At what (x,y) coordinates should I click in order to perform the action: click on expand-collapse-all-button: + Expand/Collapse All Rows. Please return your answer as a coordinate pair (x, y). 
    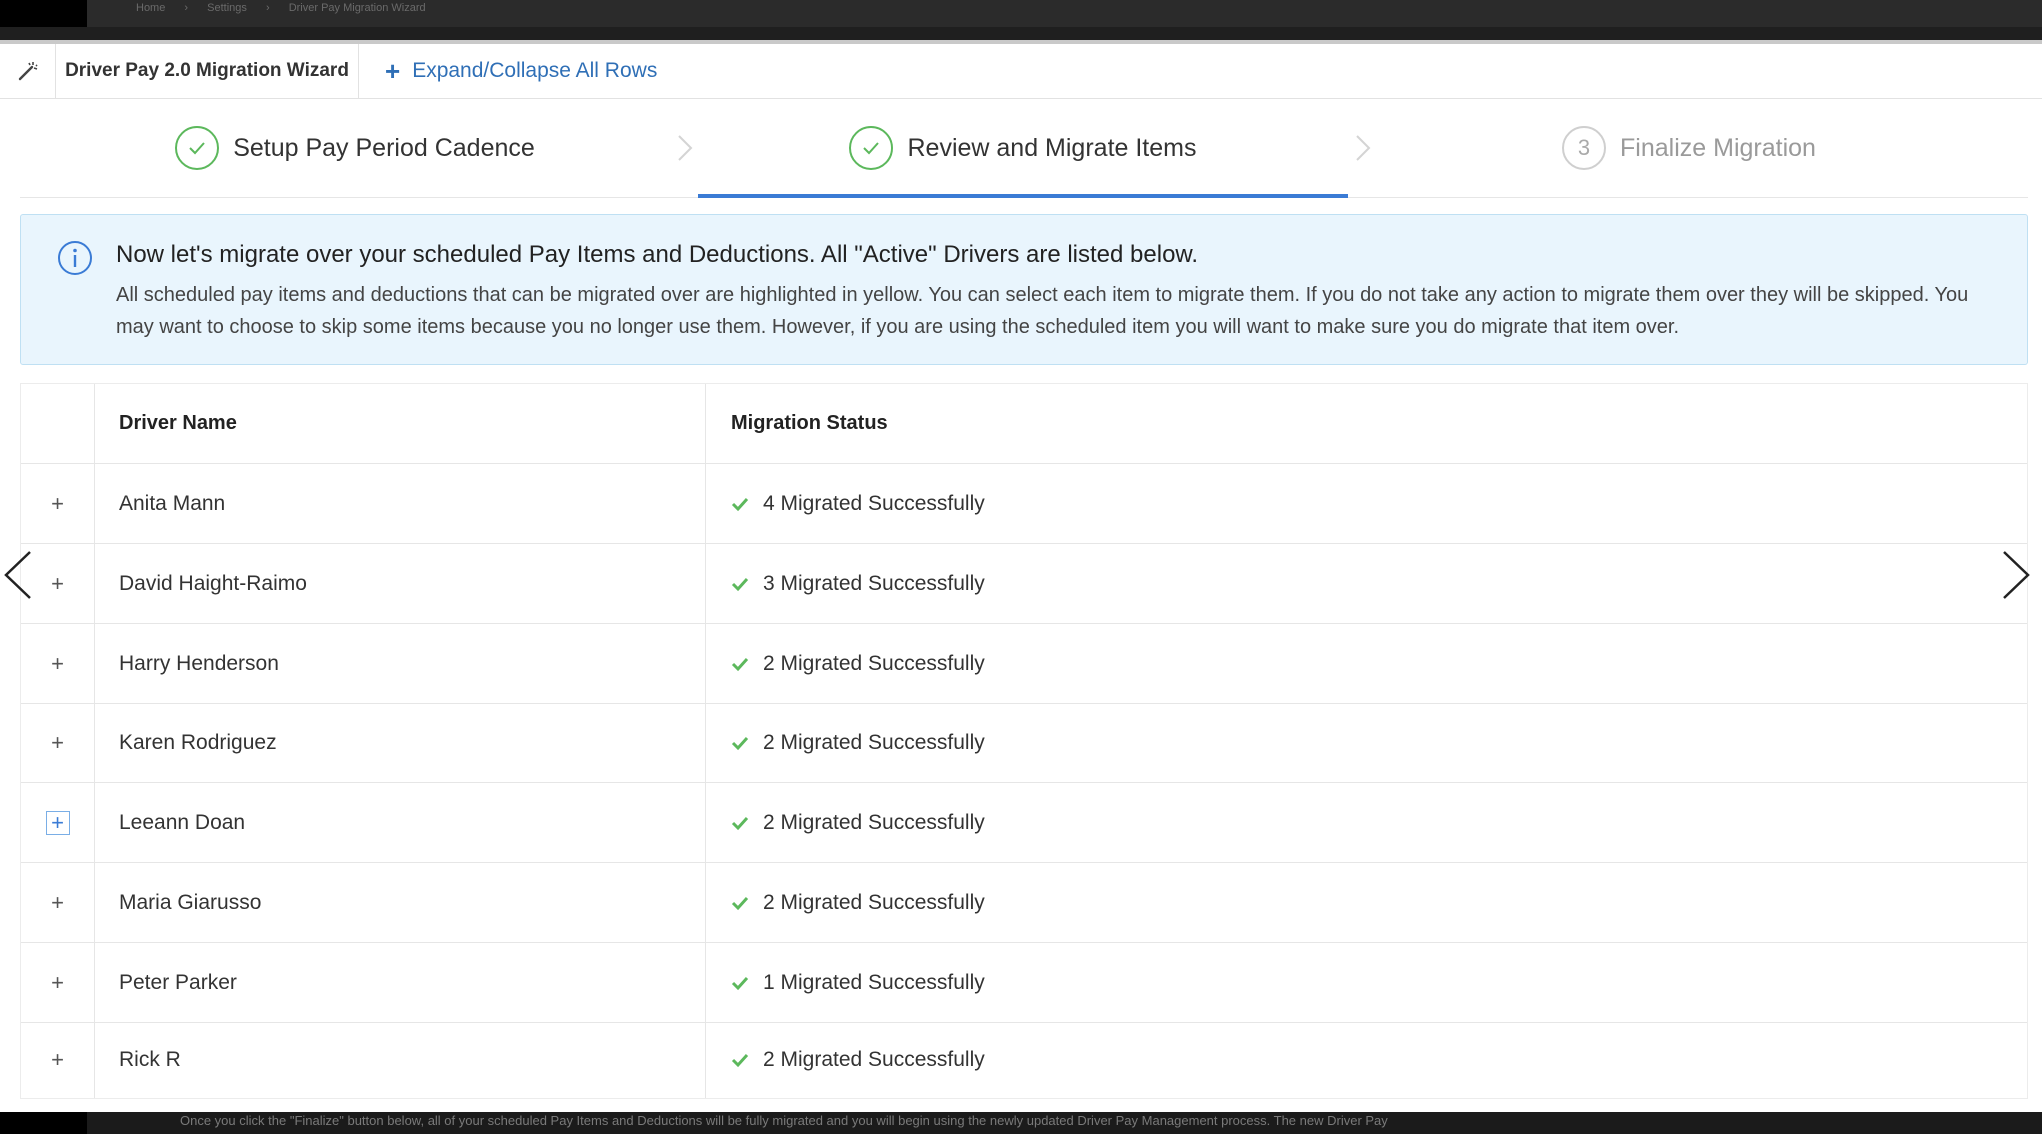
    Looking at the image, I should click on (521, 71).